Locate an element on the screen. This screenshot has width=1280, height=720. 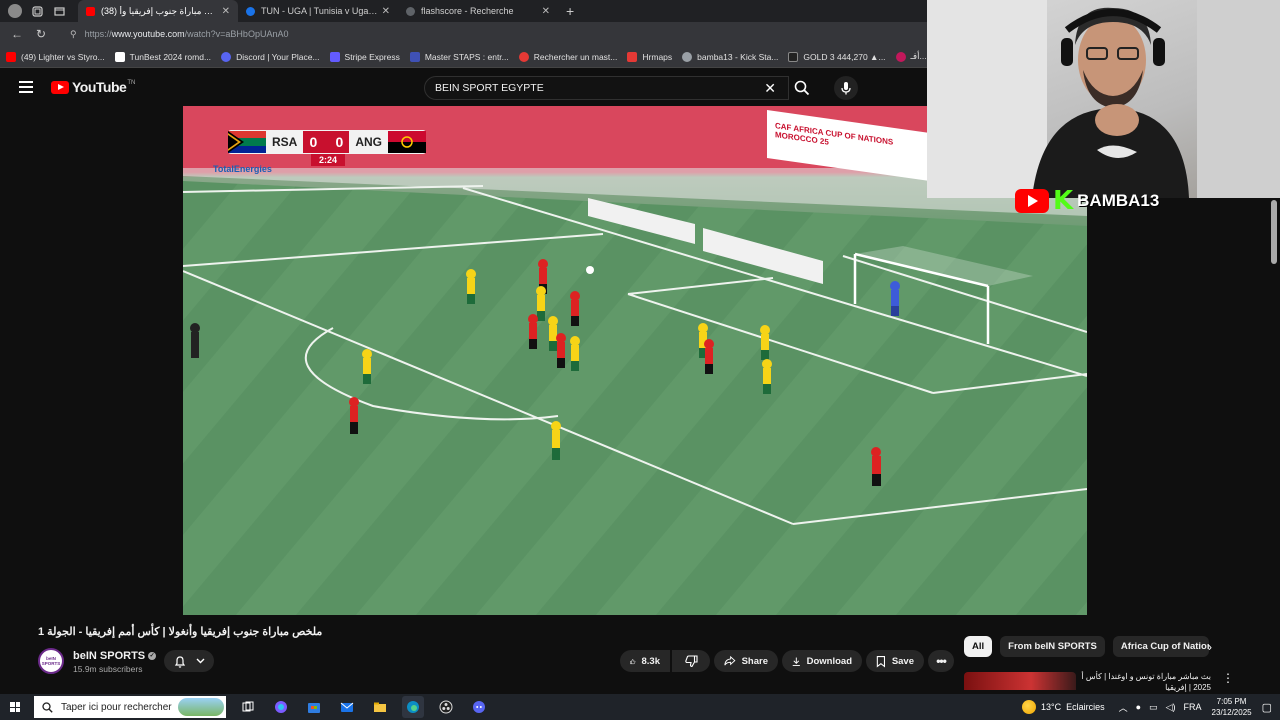
subscribed-button is located at coordinates (189, 661).